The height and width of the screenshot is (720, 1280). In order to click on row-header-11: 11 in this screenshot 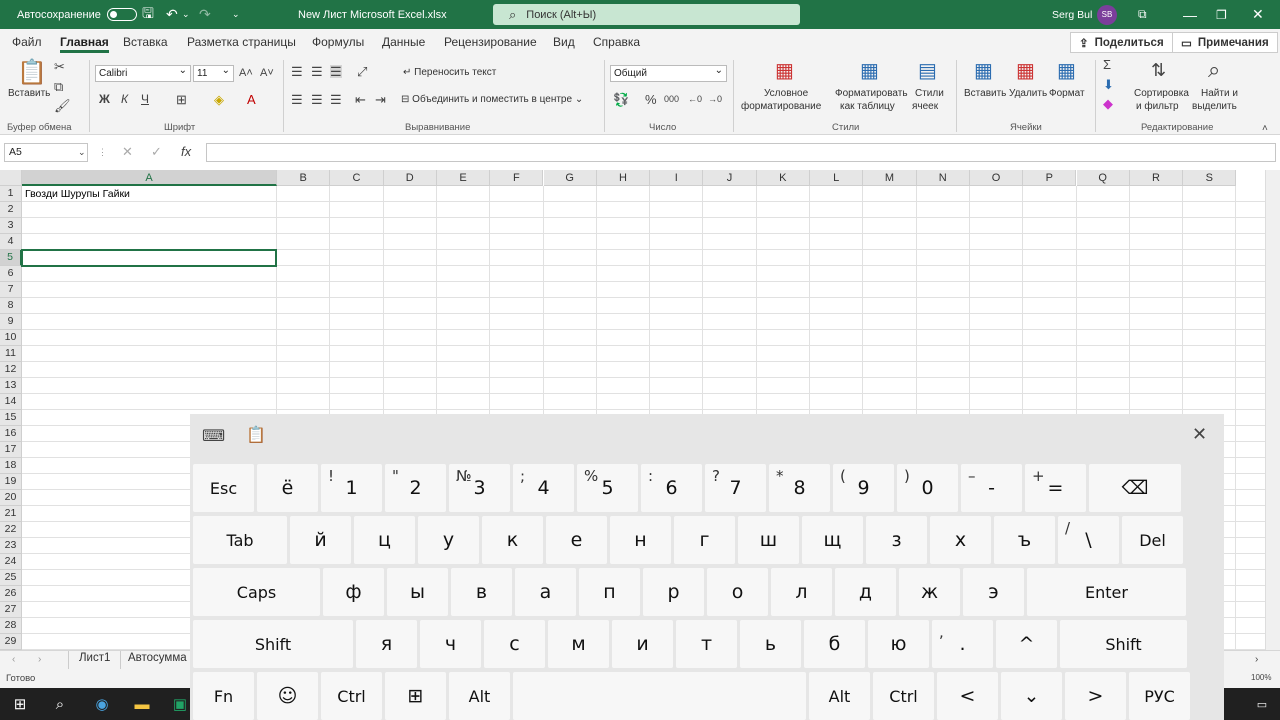, I will do `click(11, 354)`.